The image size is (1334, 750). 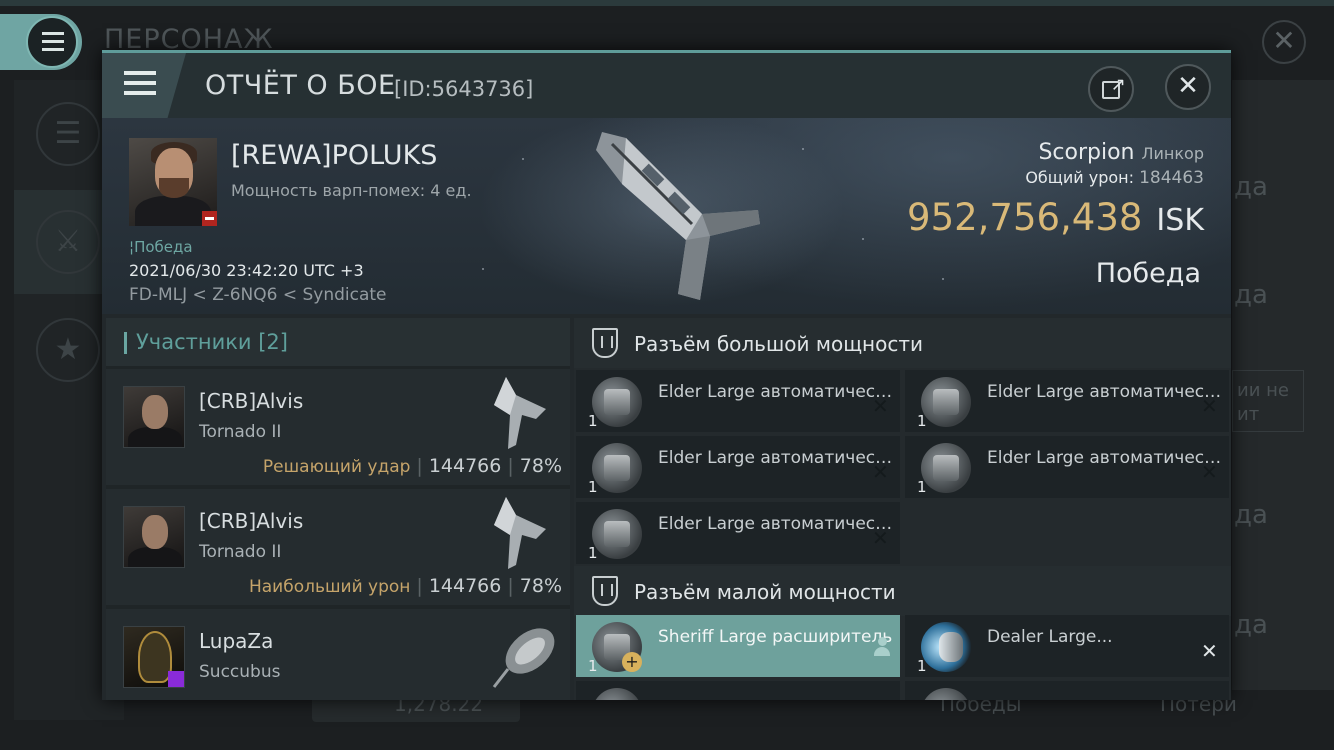 What do you see at coordinates (412, 466) in the screenshot?
I see `participant-stats: Решающий удар | 144766 | 78%` at bounding box center [412, 466].